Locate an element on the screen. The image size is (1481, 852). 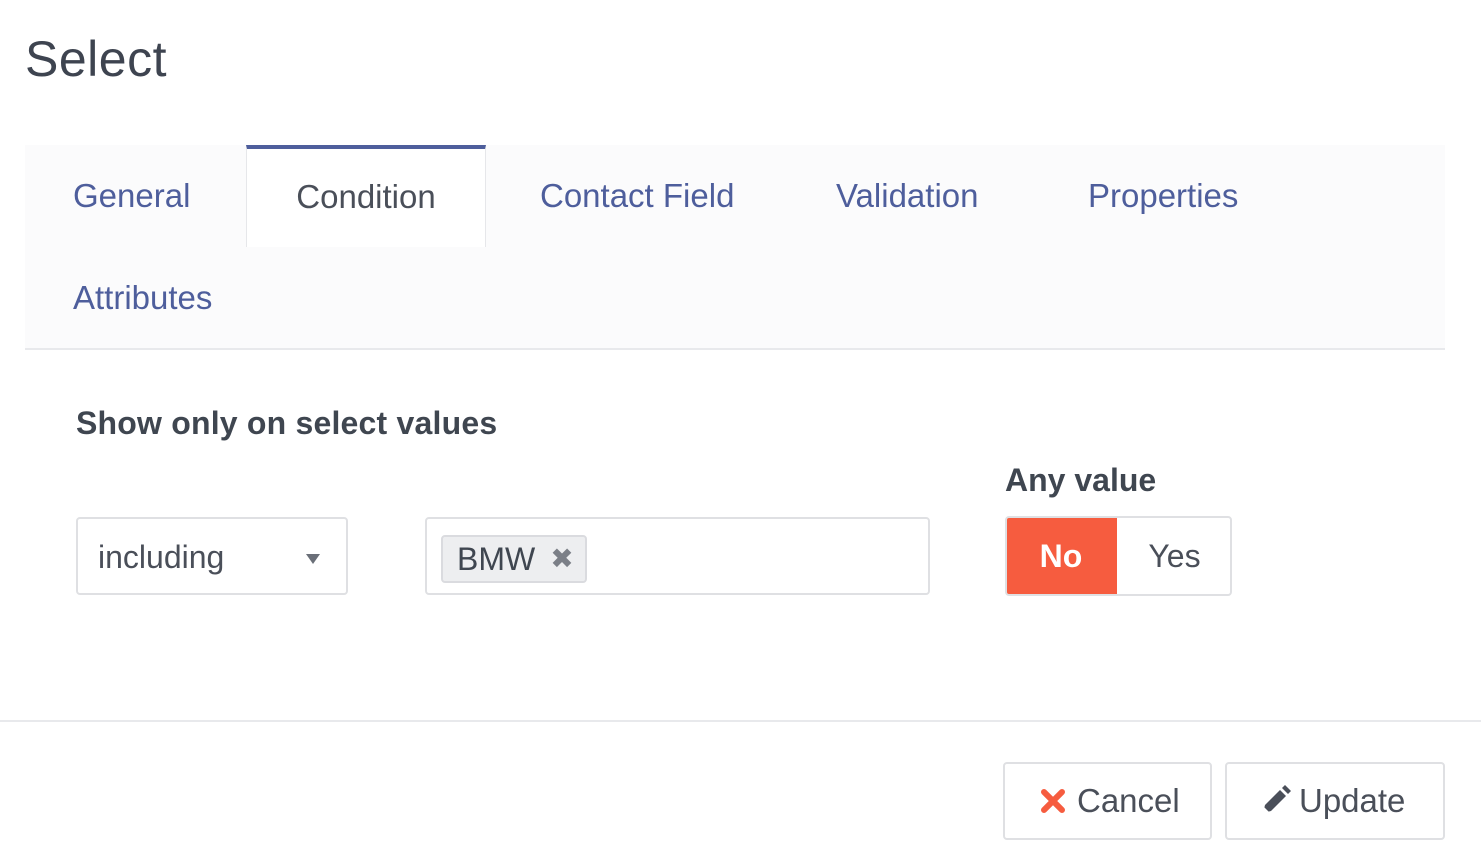
value-tag: BMW ✖ is located at coordinates (514, 559).